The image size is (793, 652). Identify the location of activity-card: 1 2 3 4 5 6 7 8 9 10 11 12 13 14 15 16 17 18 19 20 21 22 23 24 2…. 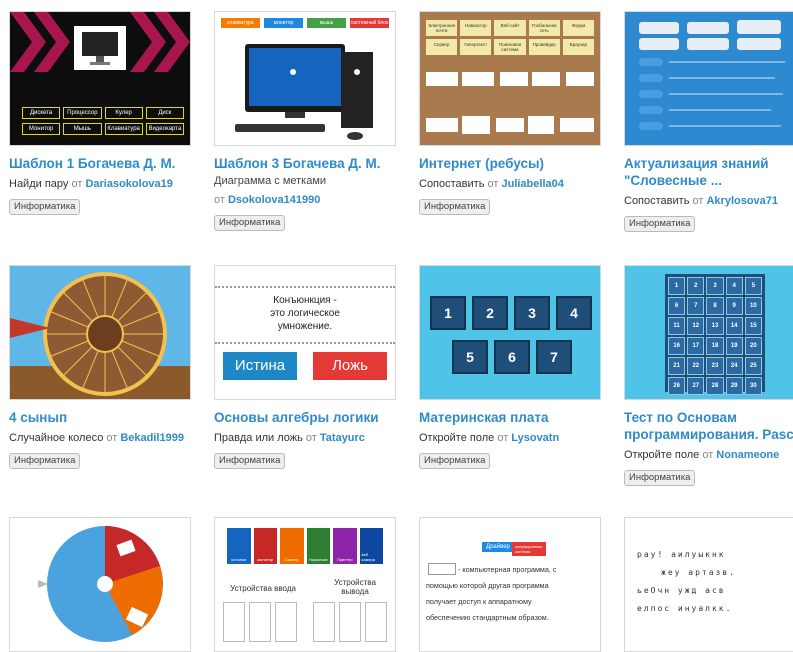
(708, 375).